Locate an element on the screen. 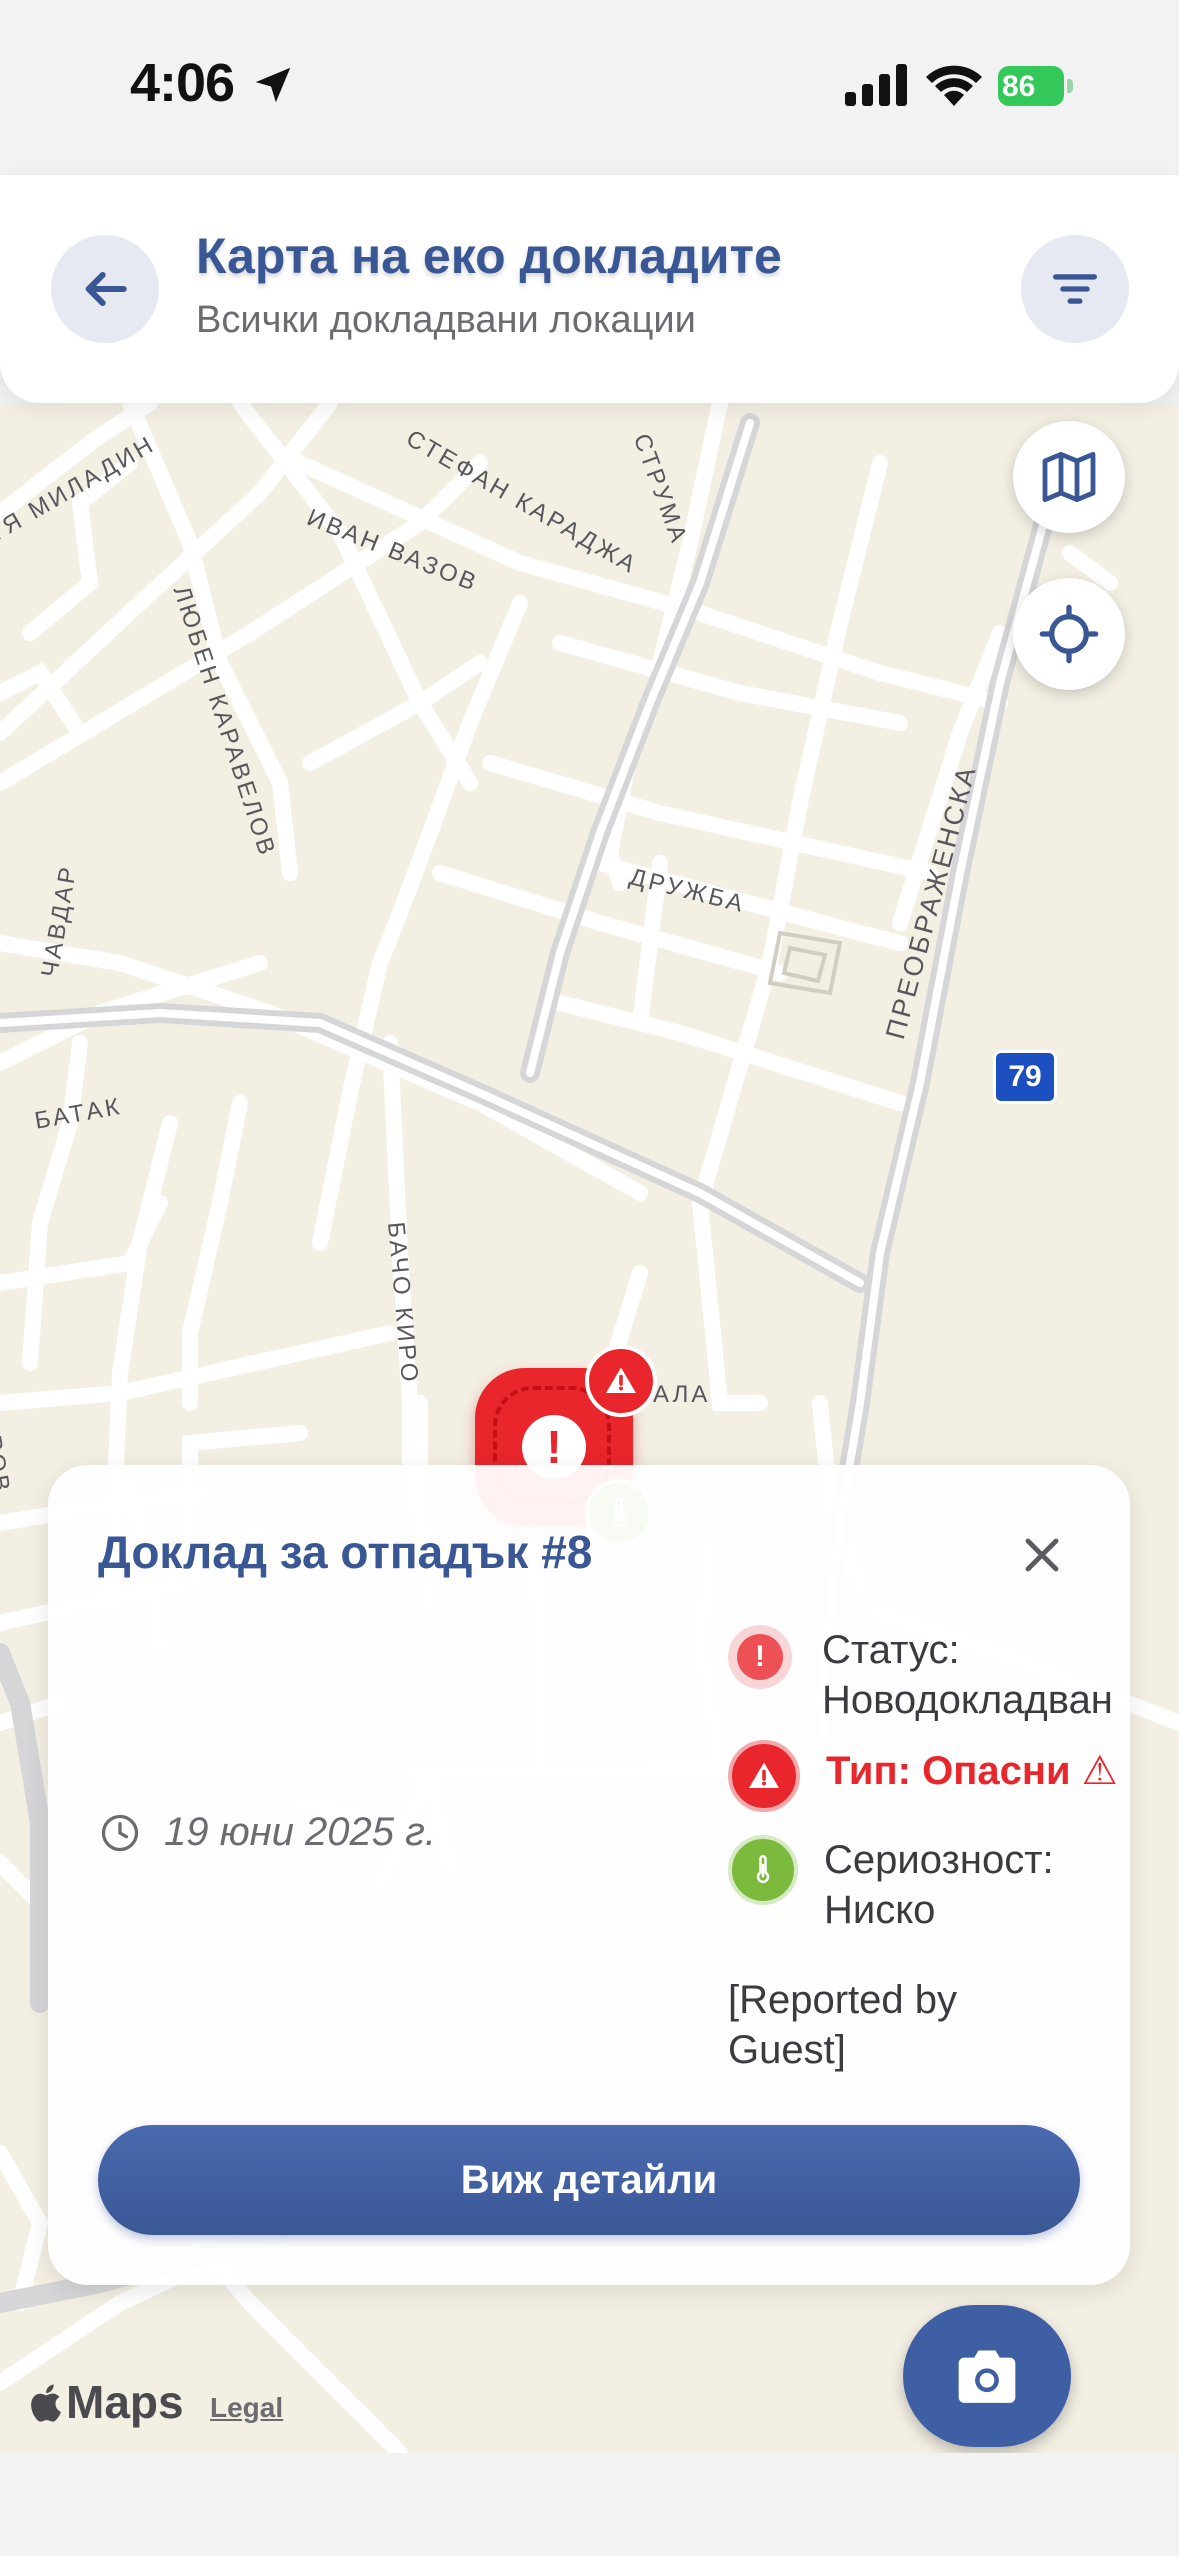 This screenshot has width=1179, height=2556. battery-level: 86 is located at coordinates (1019, 86).